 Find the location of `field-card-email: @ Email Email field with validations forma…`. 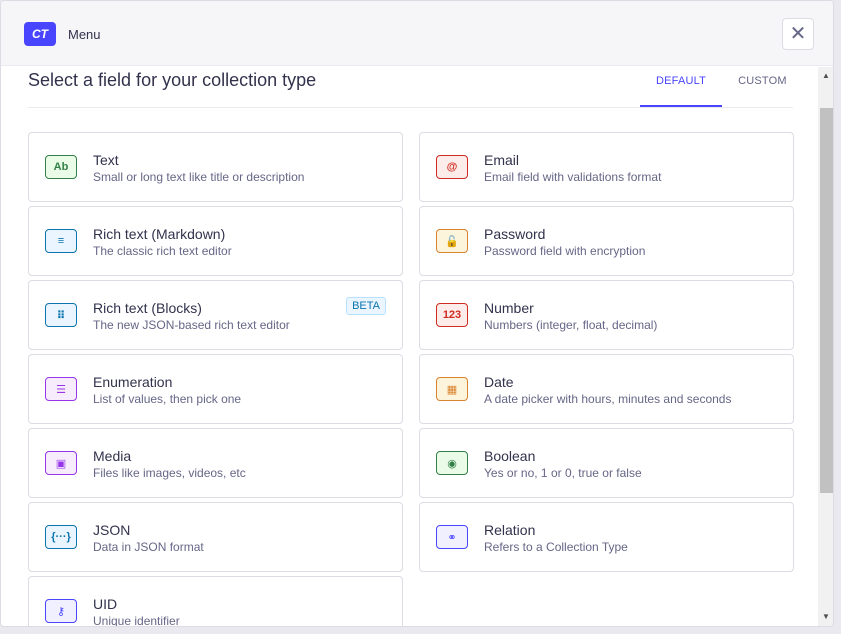

field-card-email: @ Email Email field with validations forma… is located at coordinates (606, 167).